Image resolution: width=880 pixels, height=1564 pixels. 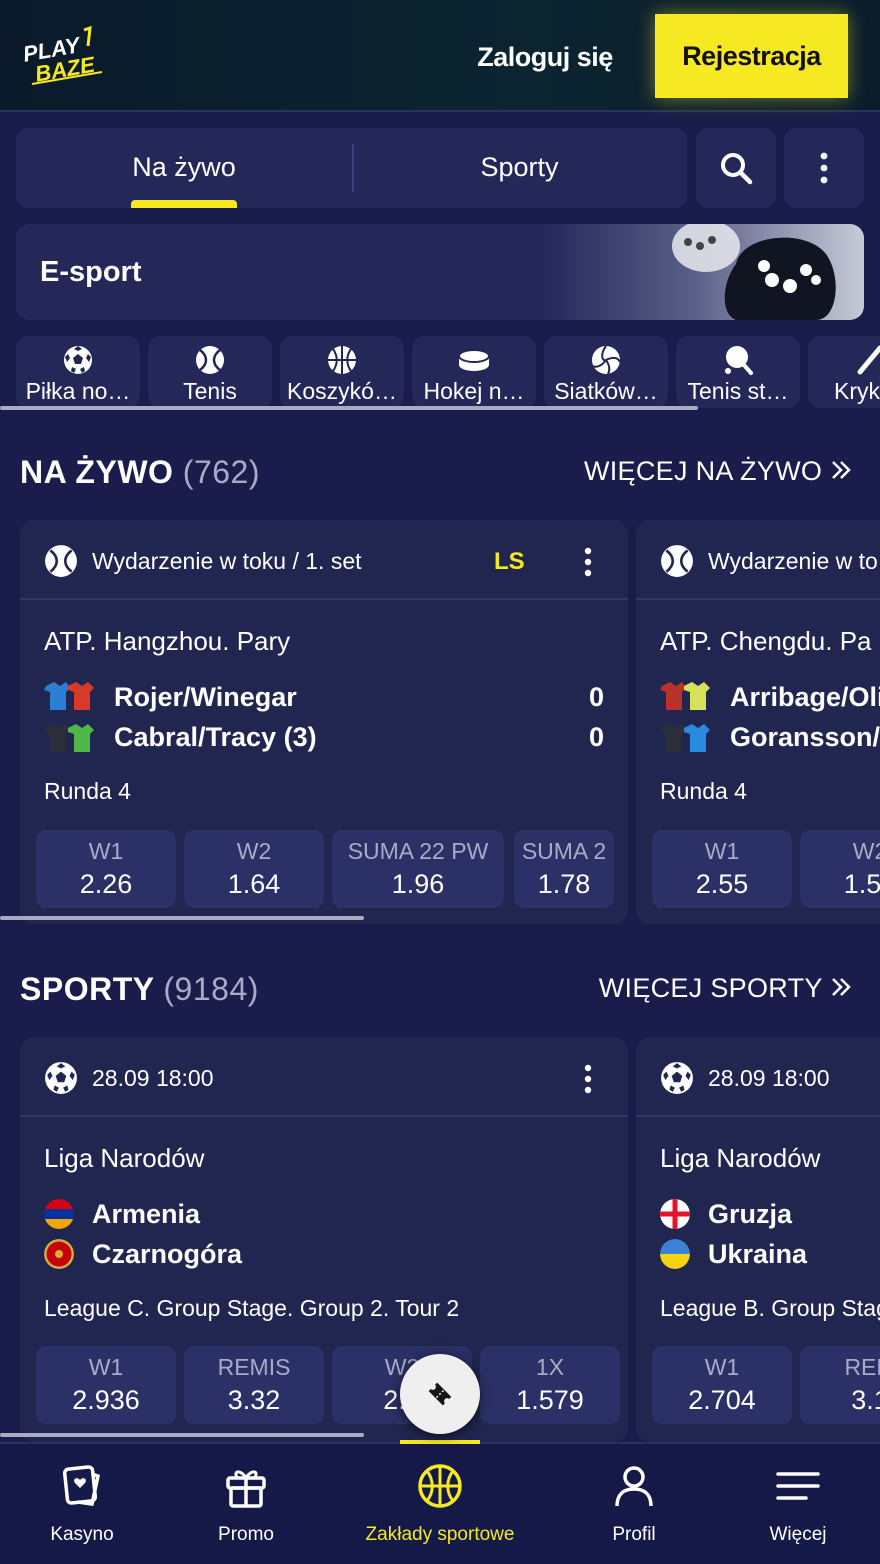 I want to click on user-icon, so click(x=634, y=1486).